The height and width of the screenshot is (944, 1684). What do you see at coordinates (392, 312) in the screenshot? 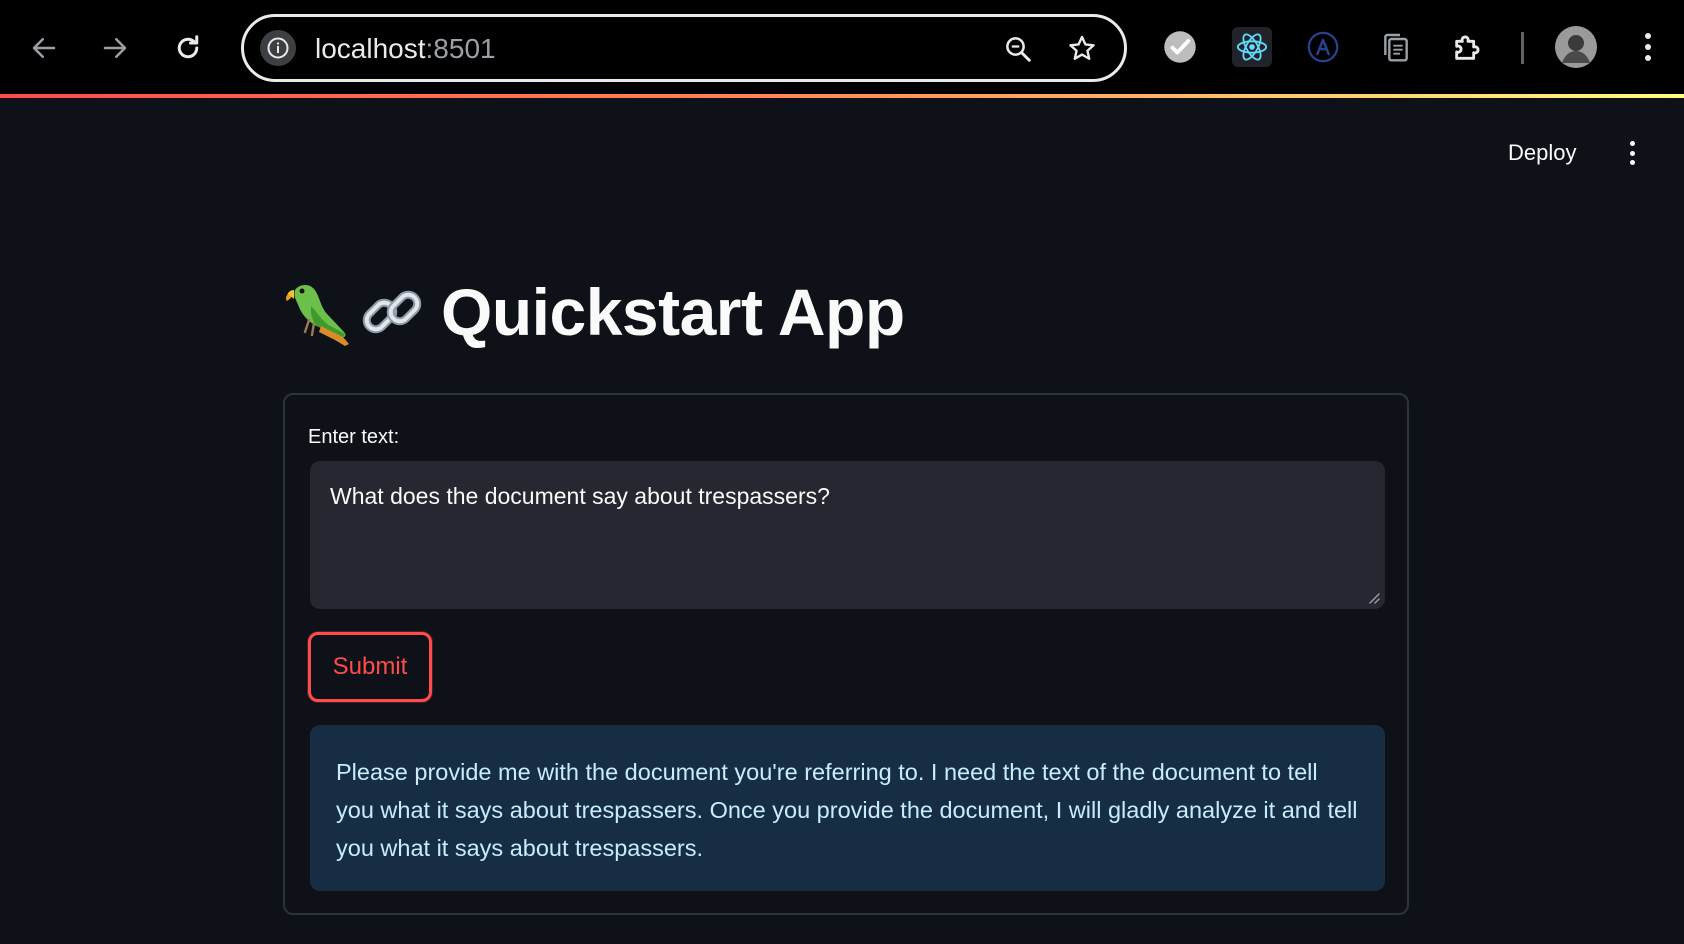
I see `link-icon` at bounding box center [392, 312].